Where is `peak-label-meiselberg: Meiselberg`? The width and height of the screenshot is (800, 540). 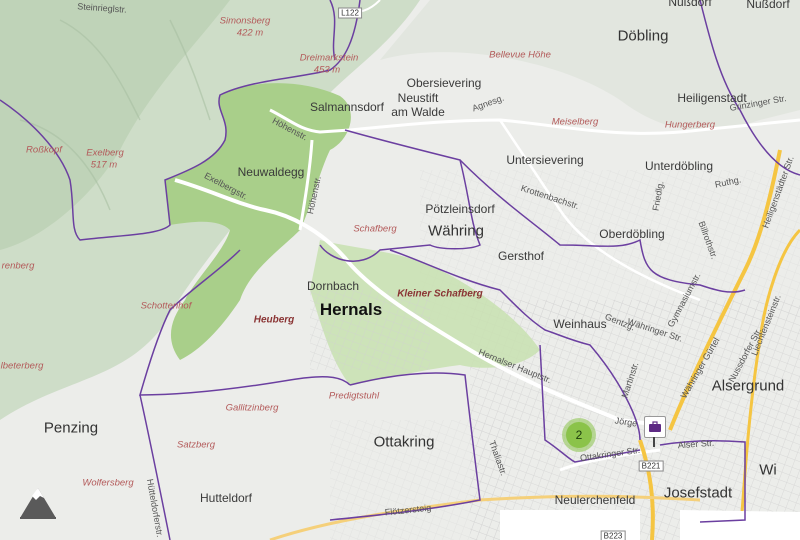
peak-label-meiselberg: Meiselberg is located at coordinates (575, 122).